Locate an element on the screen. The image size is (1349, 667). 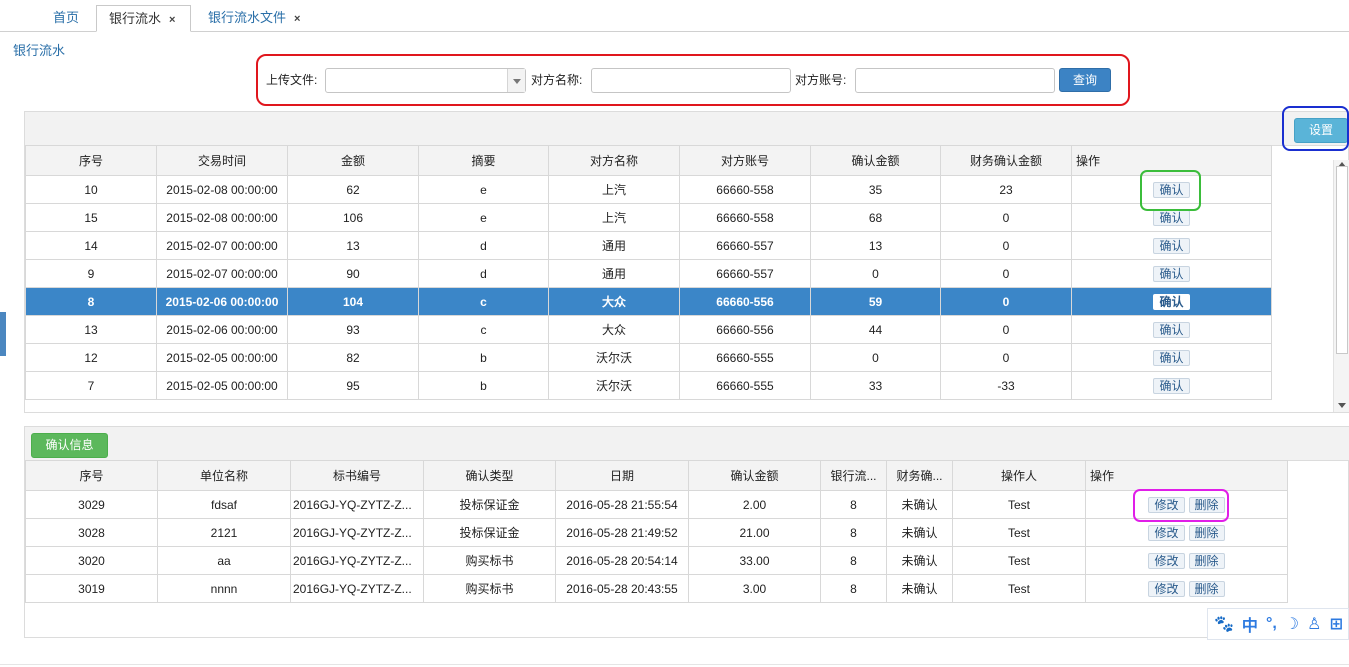
column-header: 确认类型 is located at coordinates (489, 475).